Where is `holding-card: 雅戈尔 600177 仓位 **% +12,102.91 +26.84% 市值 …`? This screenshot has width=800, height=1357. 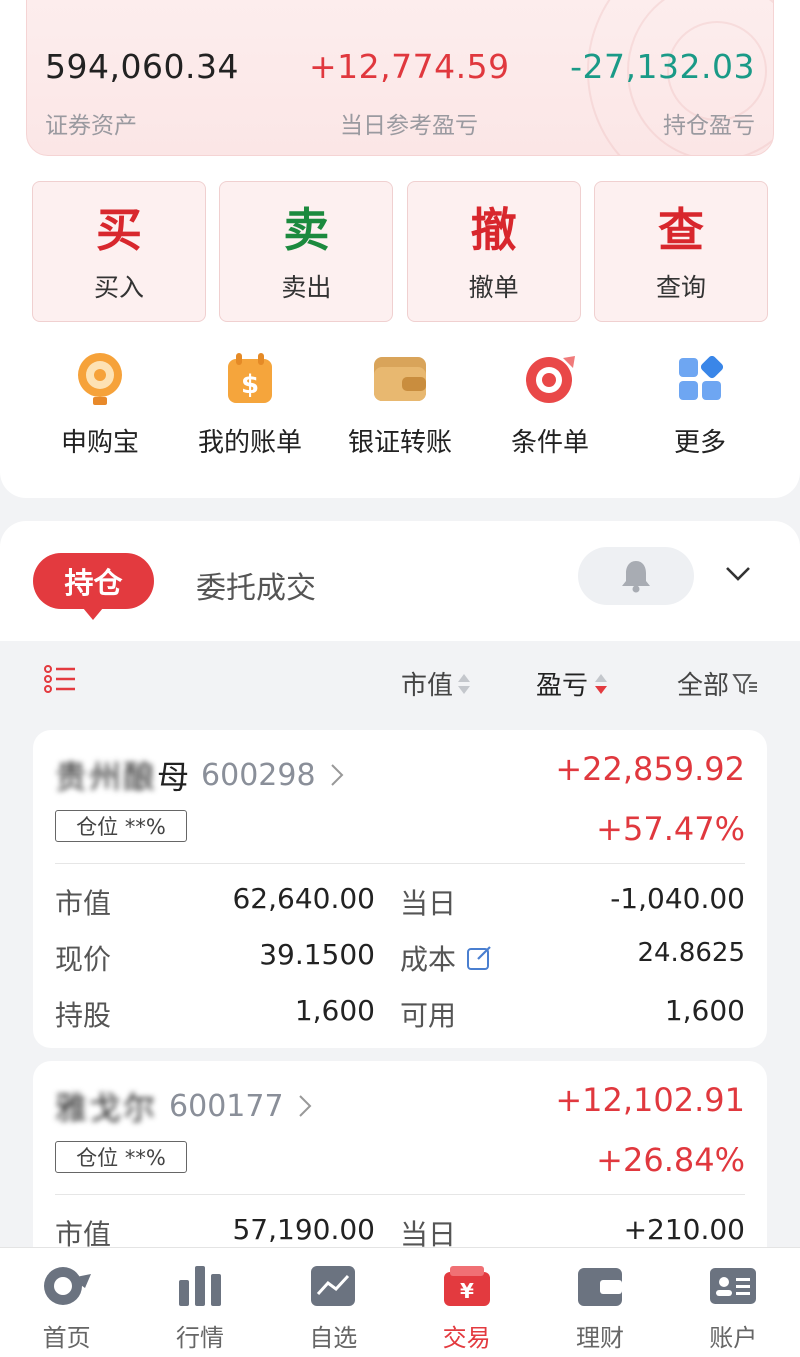
holding-card: 雅戈尔 600177 仓位 **% +12,102.91 +26.84% 市值 … is located at coordinates (400, 1154).